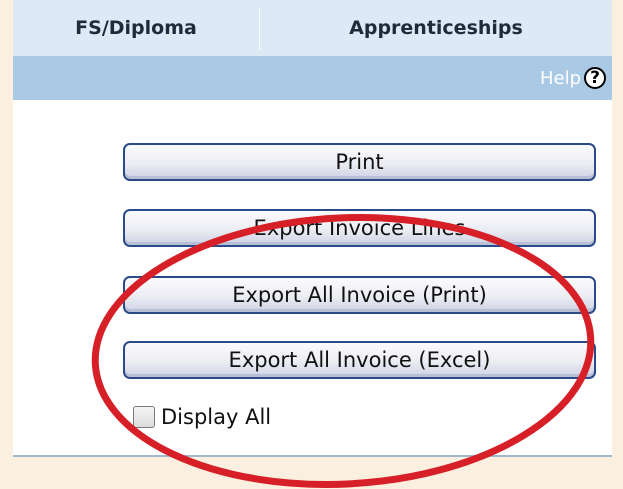 Image resolution: width=623 pixels, height=489 pixels. What do you see at coordinates (436, 28) in the screenshot?
I see `tab-apprenticeships: Apprenticeships` at bounding box center [436, 28].